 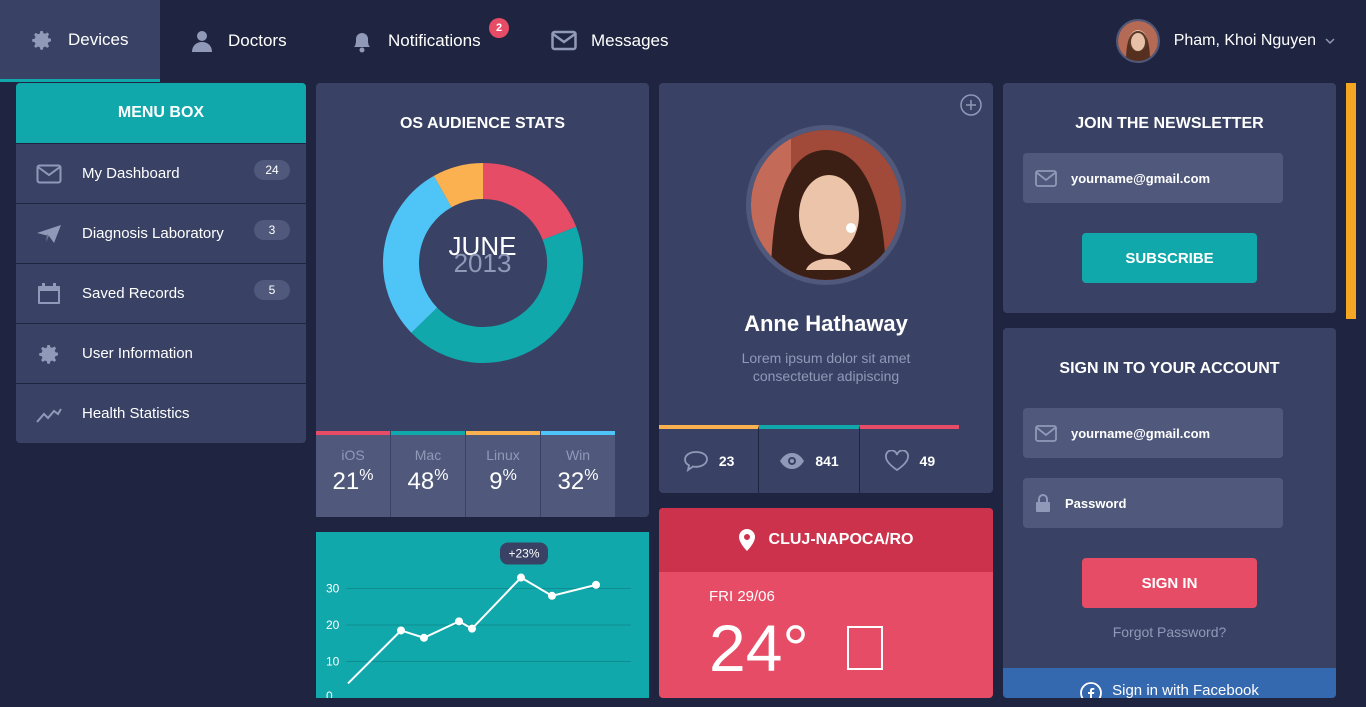 I want to click on notification-badge: 2, so click(x=499, y=28).